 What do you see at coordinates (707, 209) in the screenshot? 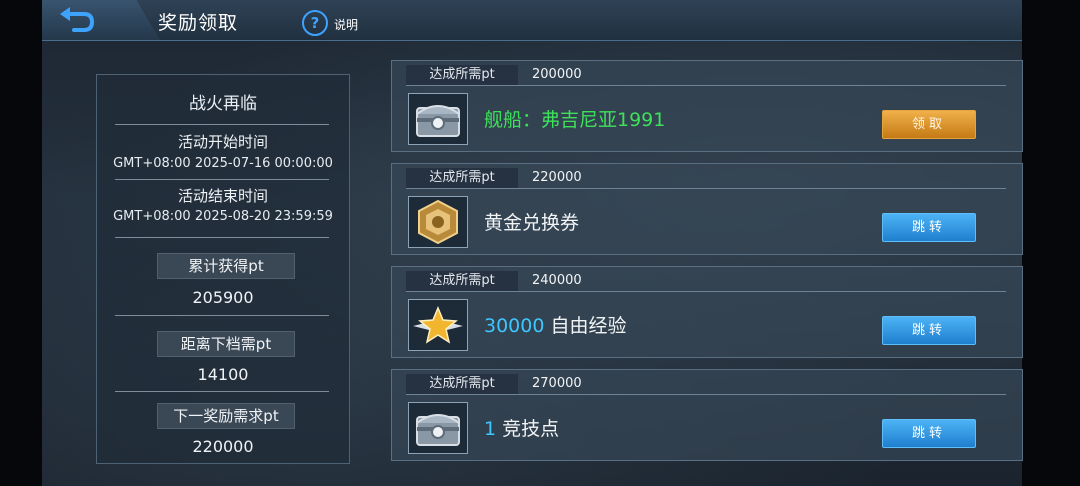
I see `reward-row: 达成所需pt 220000 黄金兑换券 跳转` at bounding box center [707, 209].